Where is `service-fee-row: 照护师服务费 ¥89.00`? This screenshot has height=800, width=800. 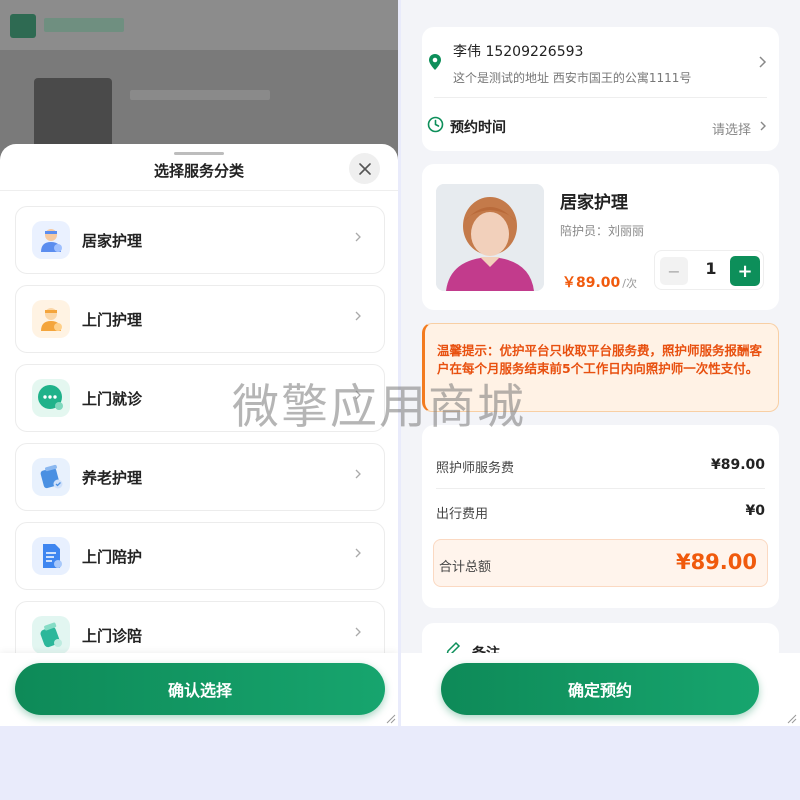 service-fee-row: 照护师服务费 ¥89.00 is located at coordinates (600, 467).